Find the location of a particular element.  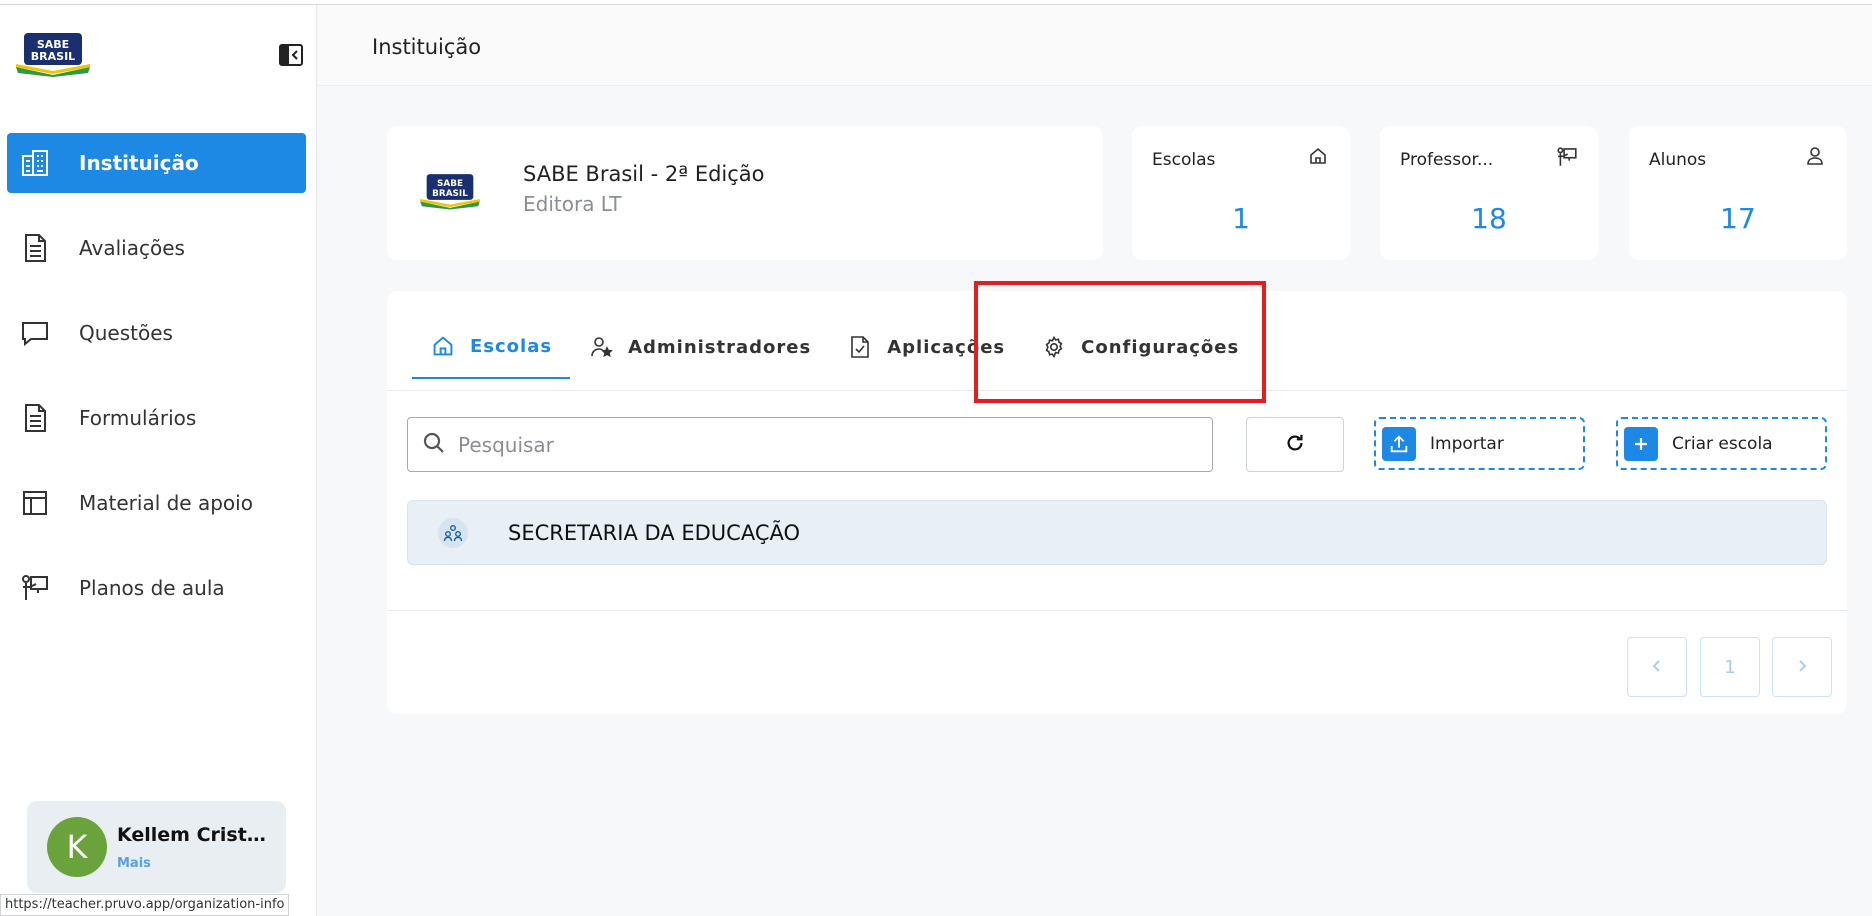

tab-label: Aplicações is located at coordinates (946, 347).